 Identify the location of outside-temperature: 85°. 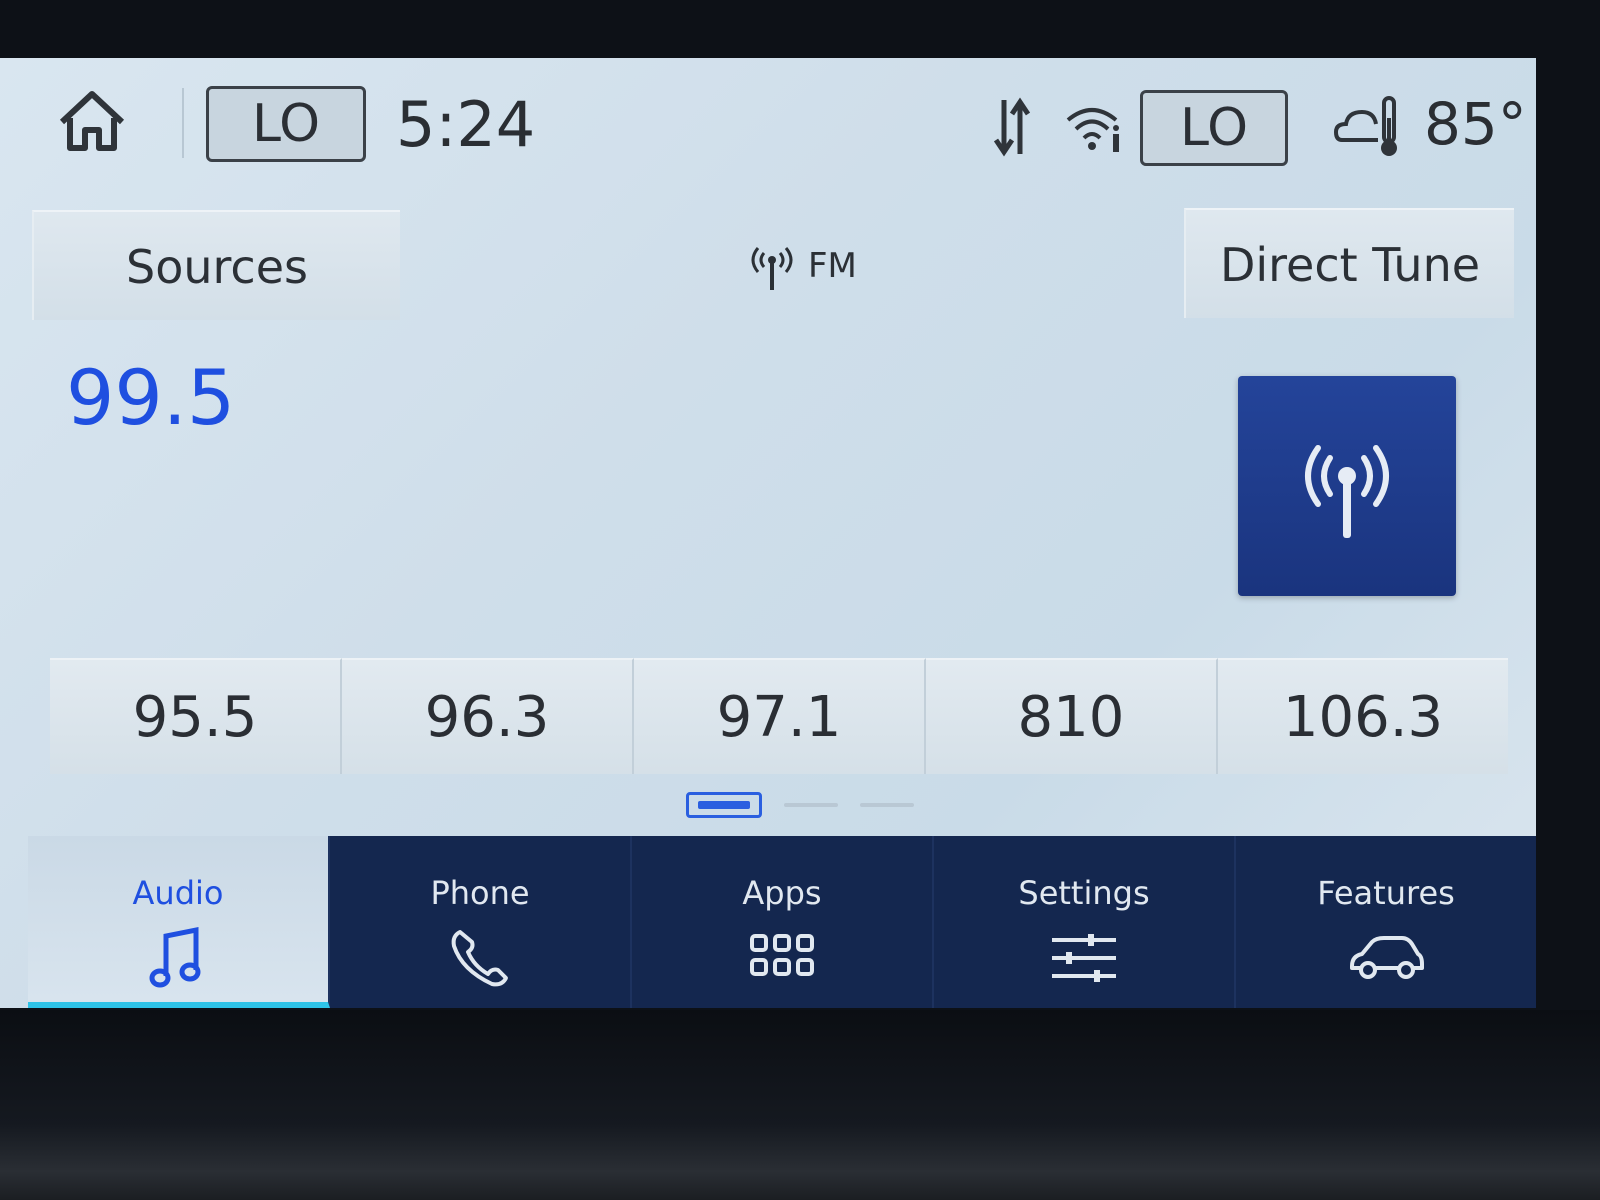
(1475, 124).